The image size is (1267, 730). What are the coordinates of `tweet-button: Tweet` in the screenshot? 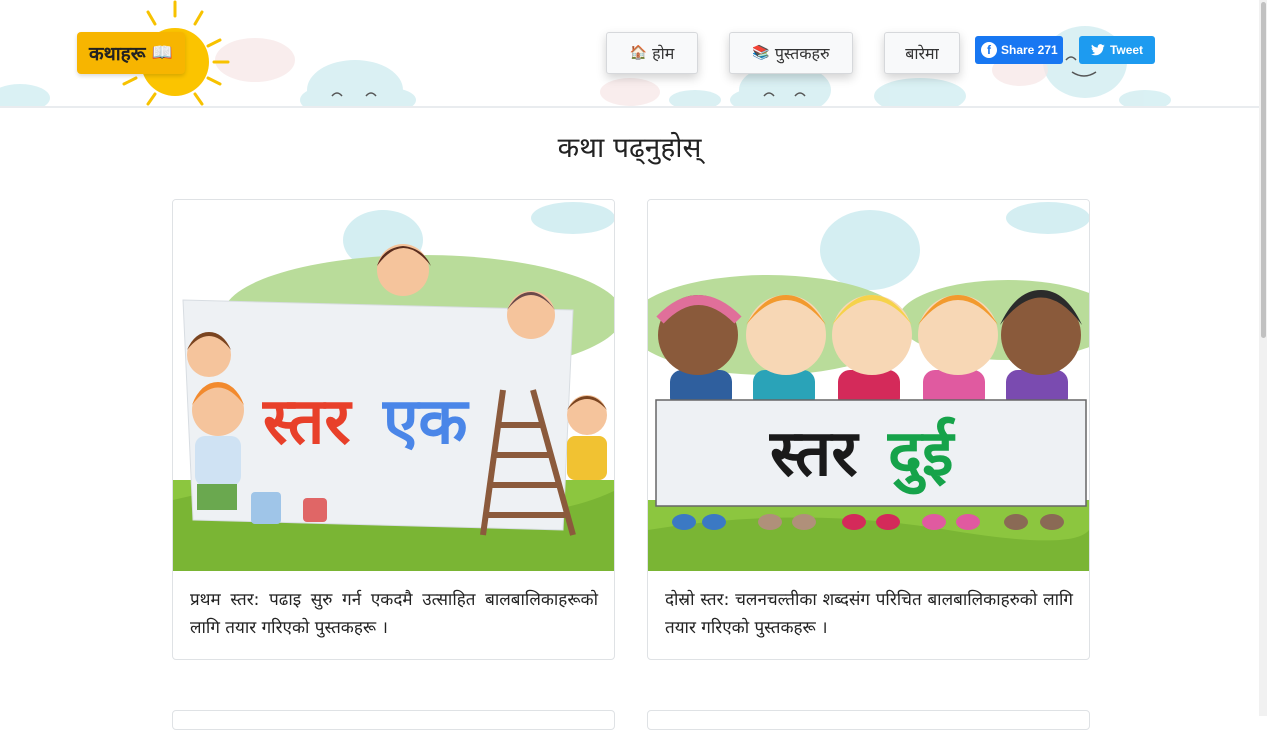 It's located at (1117, 50).